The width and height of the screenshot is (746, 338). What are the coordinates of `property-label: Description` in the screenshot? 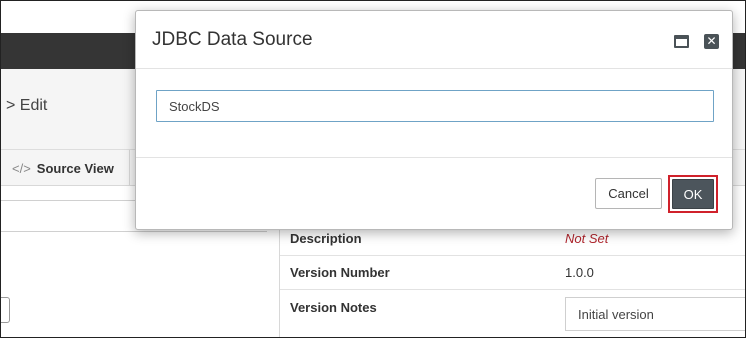 It's located at (326, 238).